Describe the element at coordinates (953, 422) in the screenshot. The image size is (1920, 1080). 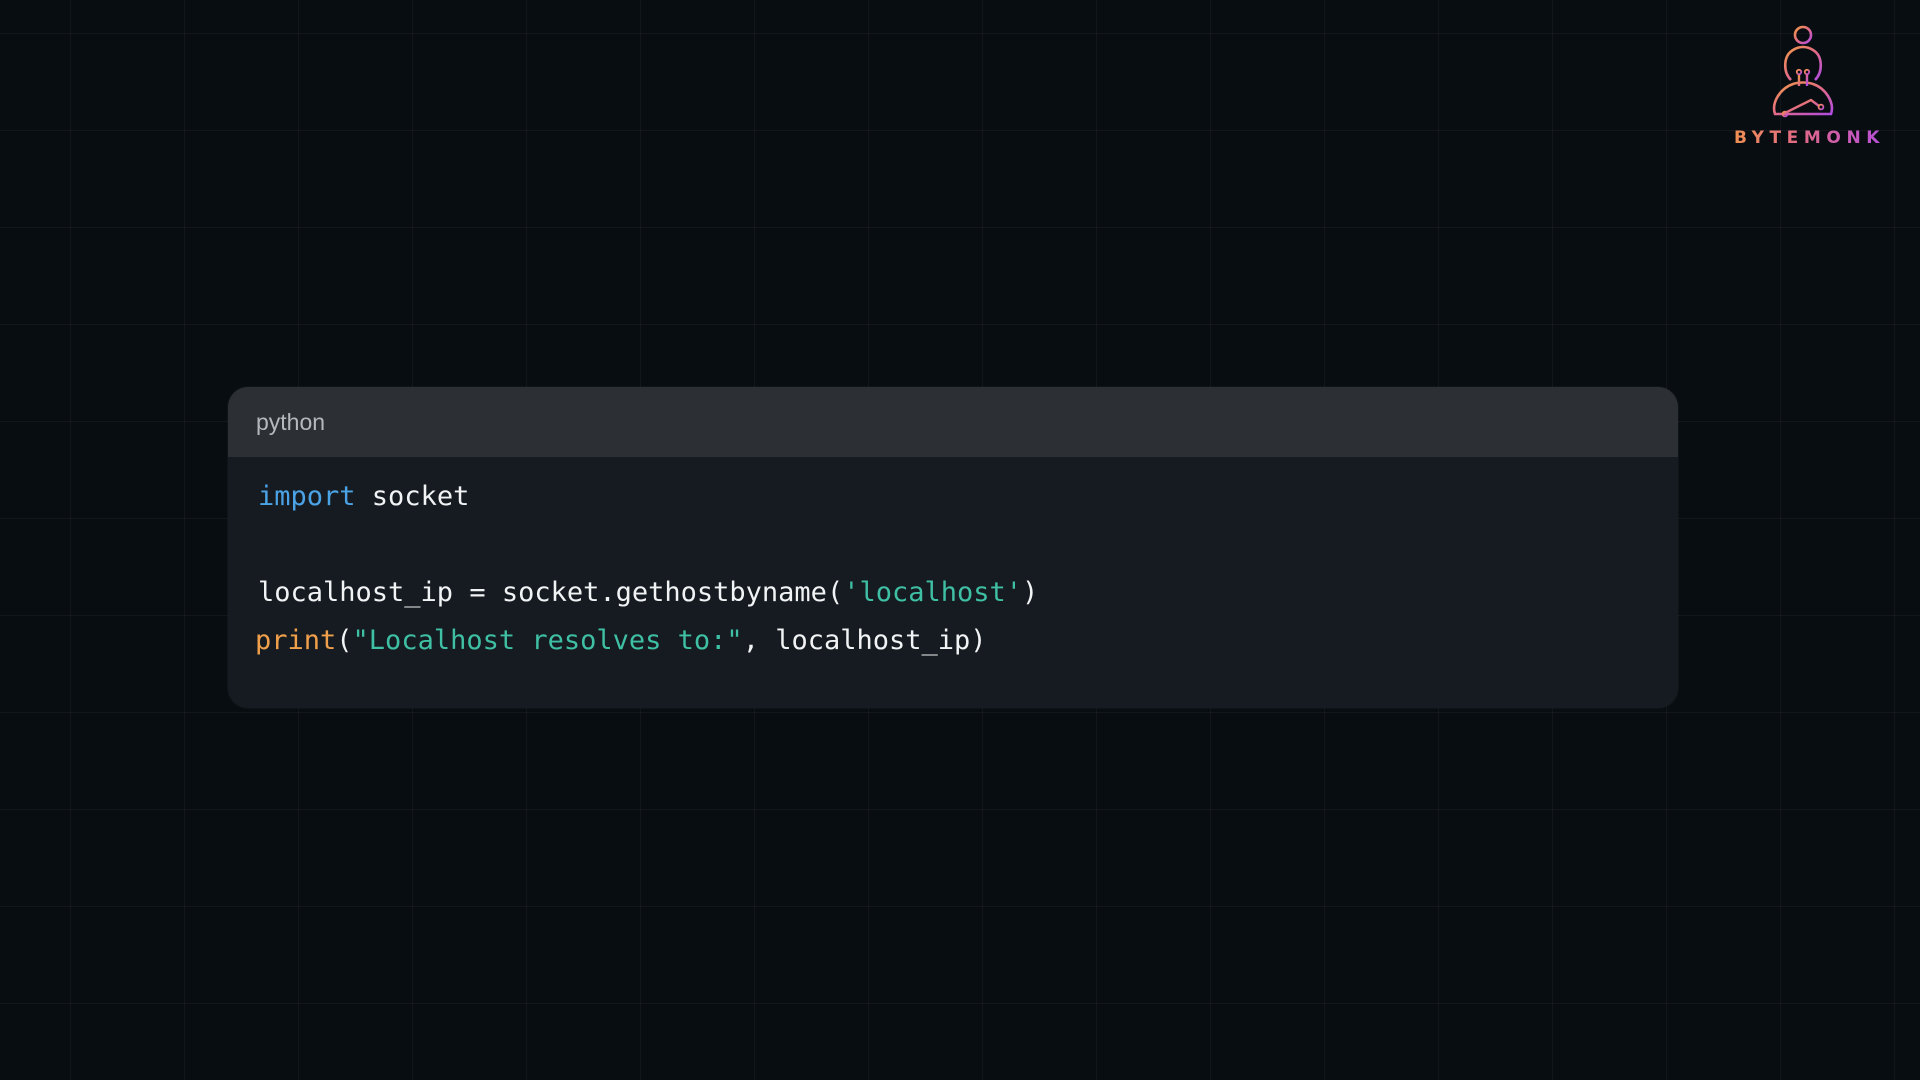
I see `code-block-header: python` at that location.